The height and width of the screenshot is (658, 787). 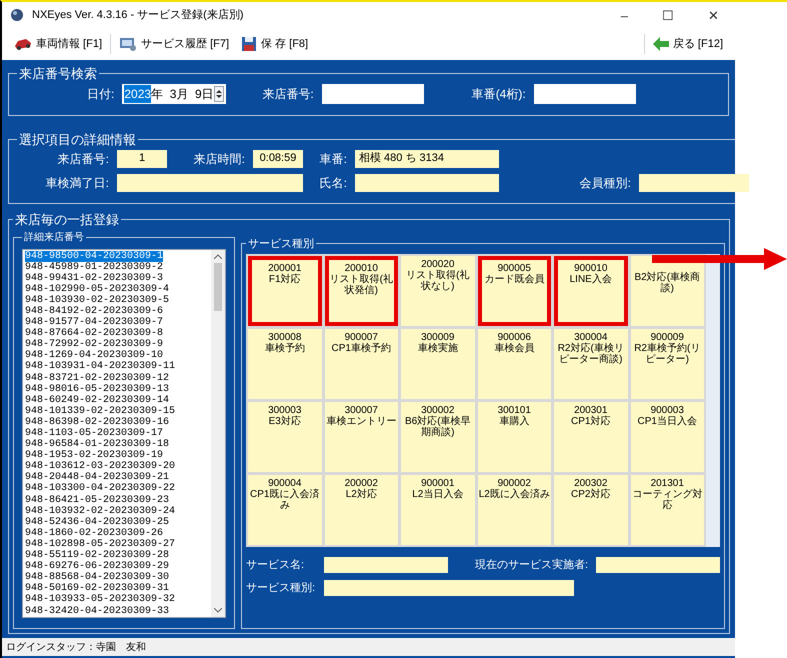 What do you see at coordinates (76, 647) in the screenshot?
I see `status-text: ログインスタッフ：寺園 友和` at bounding box center [76, 647].